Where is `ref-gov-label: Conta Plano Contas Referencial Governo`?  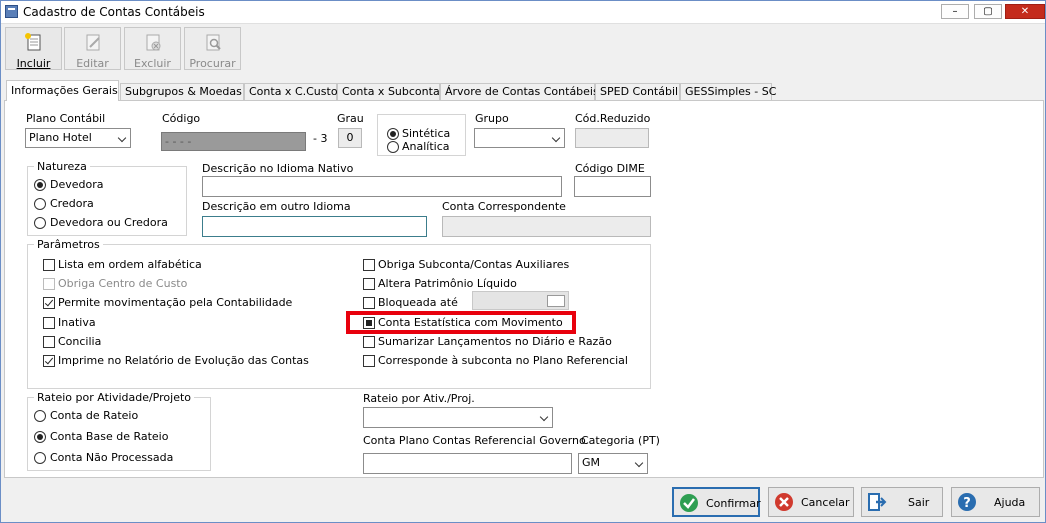
ref-gov-label: Conta Plano Contas Referencial Governo is located at coordinates (474, 440).